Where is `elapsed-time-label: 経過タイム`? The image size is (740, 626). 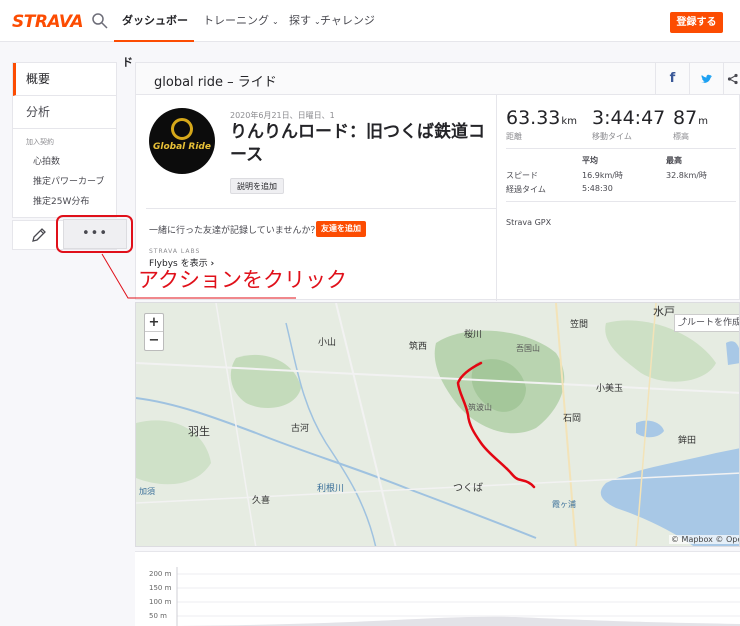 elapsed-time-label: 経過タイム is located at coordinates (526, 189).